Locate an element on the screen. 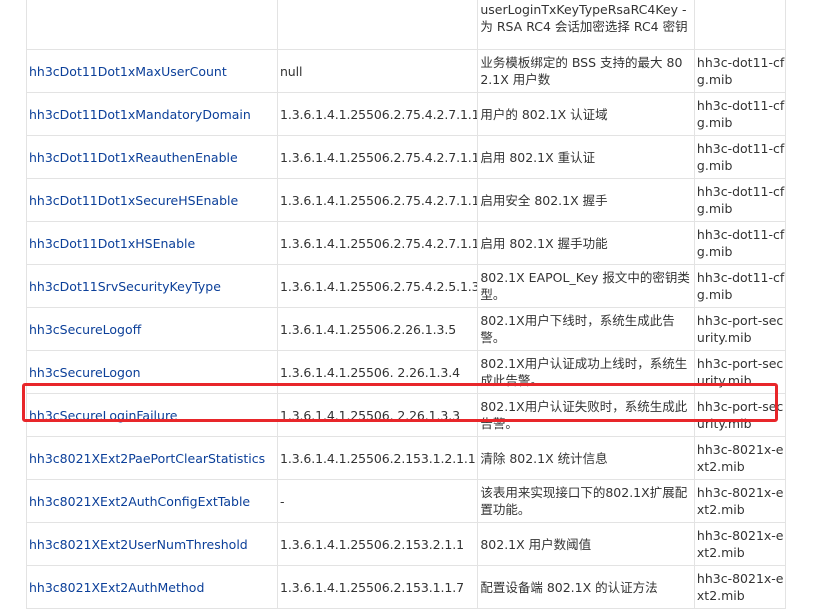  mib-name-link: hh3cDot11Dot1xMandatoryDomain is located at coordinates (140, 114).